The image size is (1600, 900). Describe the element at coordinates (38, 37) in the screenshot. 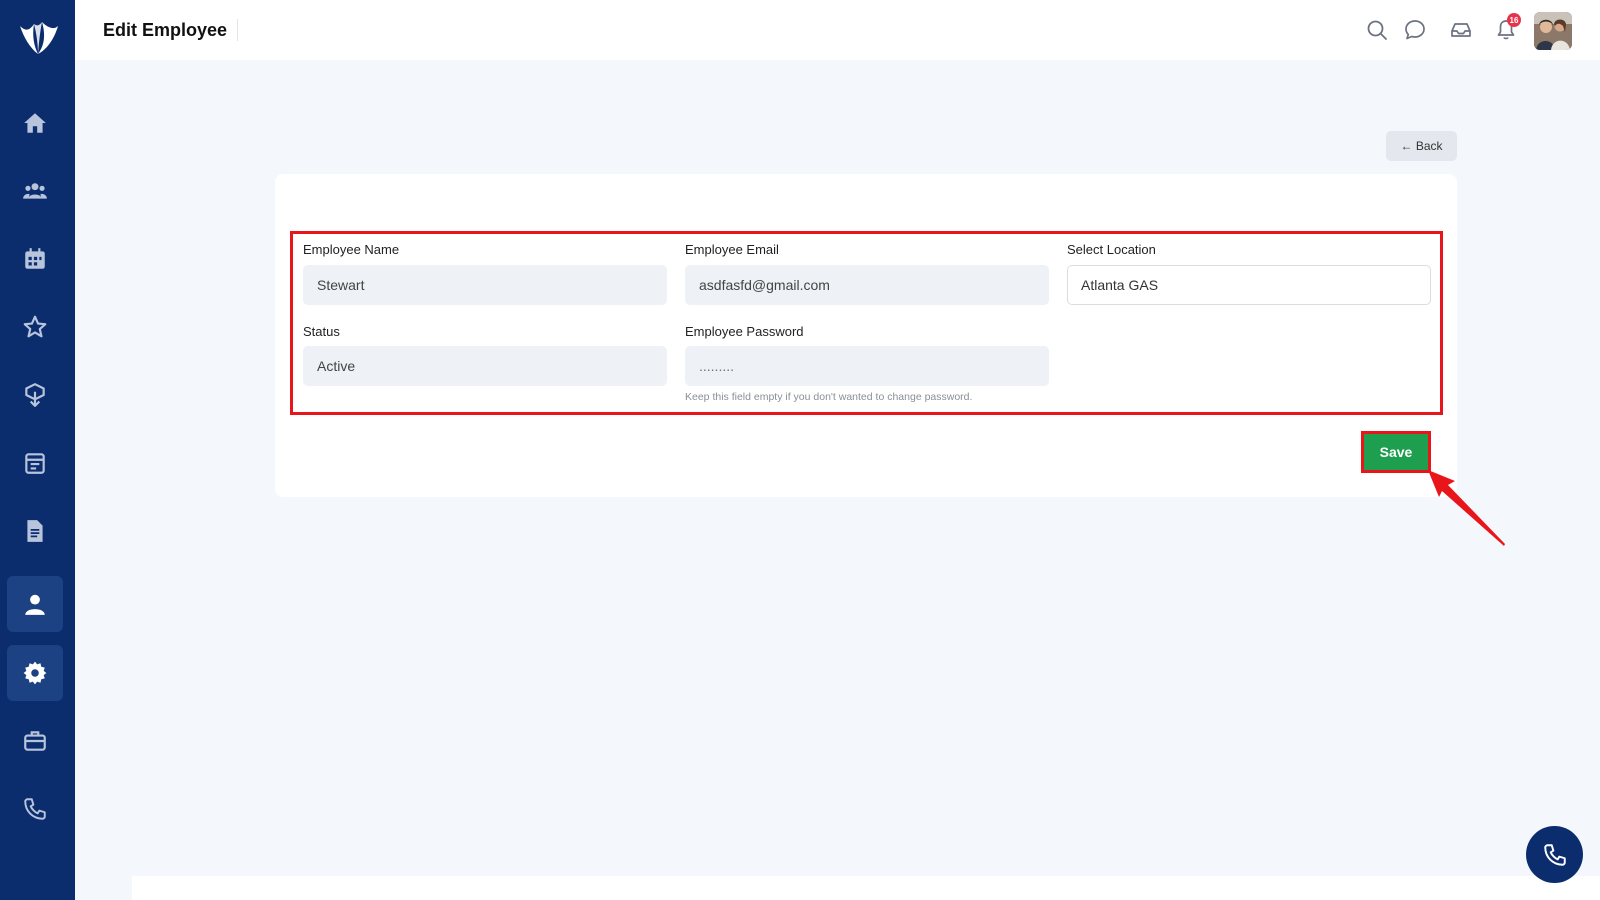

I see `logo-icon` at that location.